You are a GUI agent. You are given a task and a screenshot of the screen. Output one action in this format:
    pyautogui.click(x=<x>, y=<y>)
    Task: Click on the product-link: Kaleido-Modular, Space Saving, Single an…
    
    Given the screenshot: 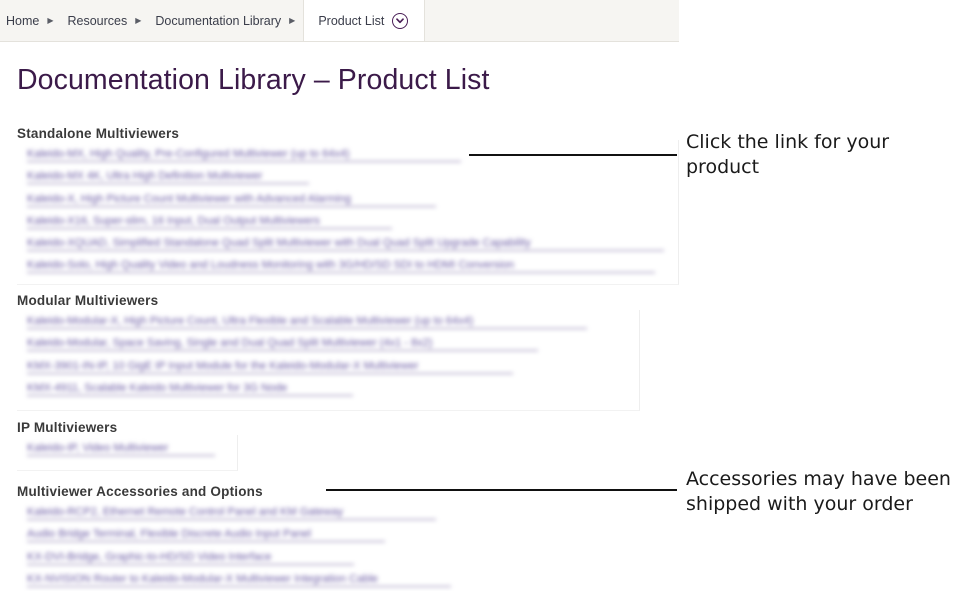 What is the action you would take?
    pyautogui.click(x=282, y=344)
    